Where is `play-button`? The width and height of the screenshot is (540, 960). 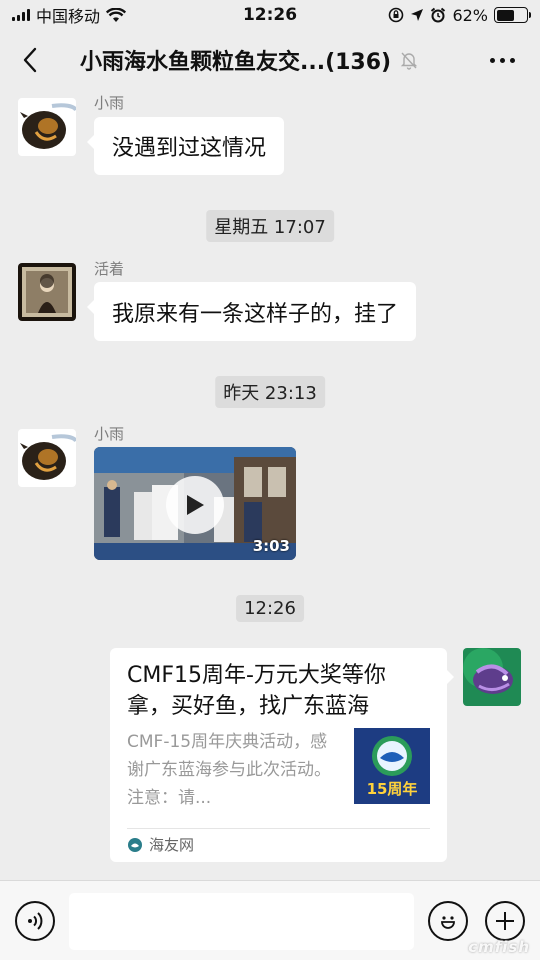 play-button is located at coordinates (195, 505).